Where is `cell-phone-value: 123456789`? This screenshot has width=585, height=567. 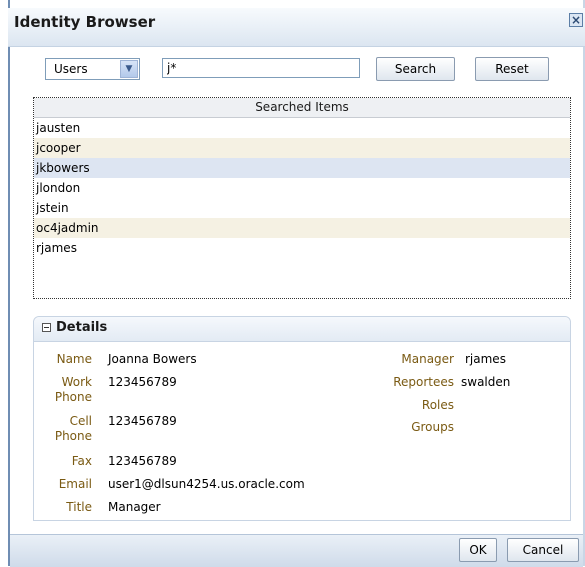 cell-phone-value: 123456789 is located at coordinates (142, 421).